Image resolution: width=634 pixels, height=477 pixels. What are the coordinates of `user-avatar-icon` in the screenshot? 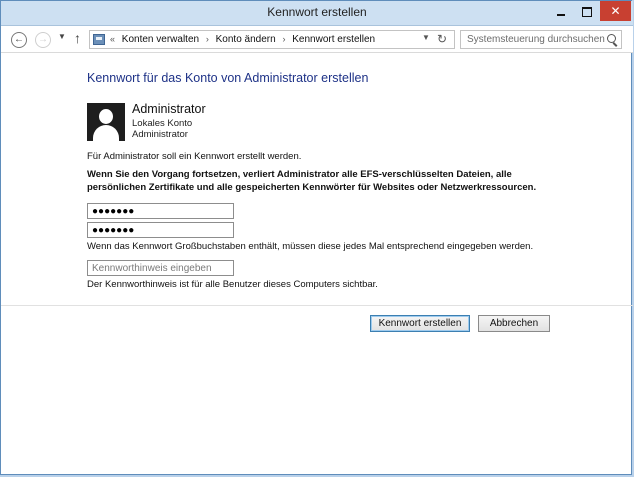 It's located at (106, 122).